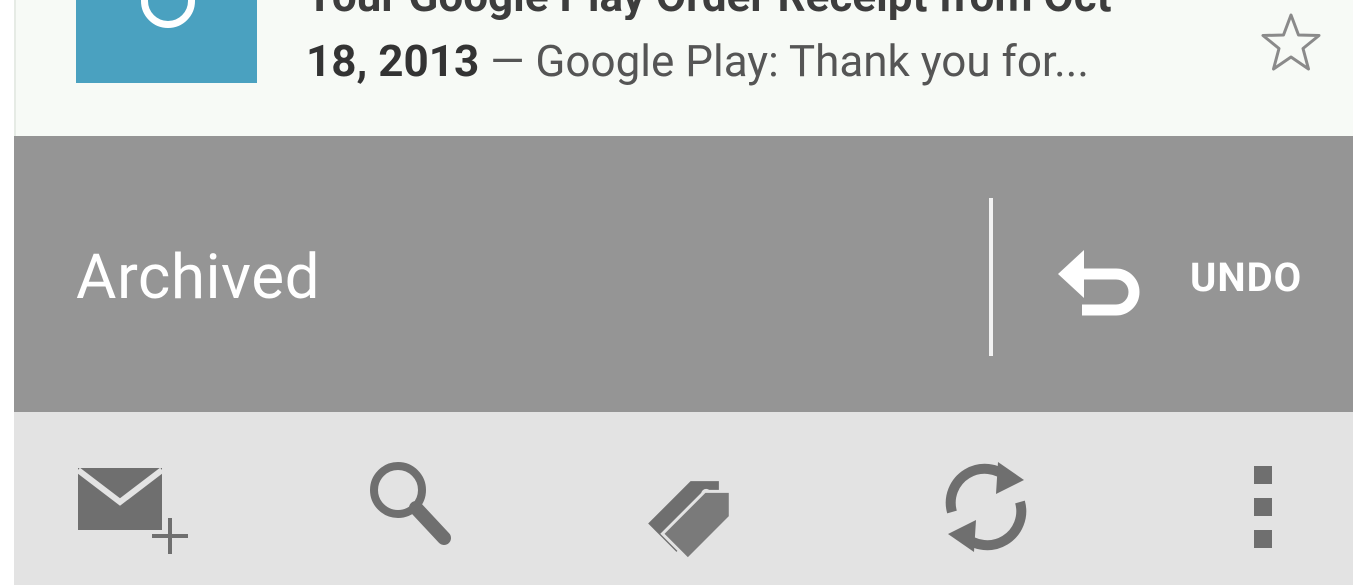 The width and height of the screenshot is (1353, 585). Describe the element at coordinates (410, 503) in the screenshot. I see `search-icon` at that location.